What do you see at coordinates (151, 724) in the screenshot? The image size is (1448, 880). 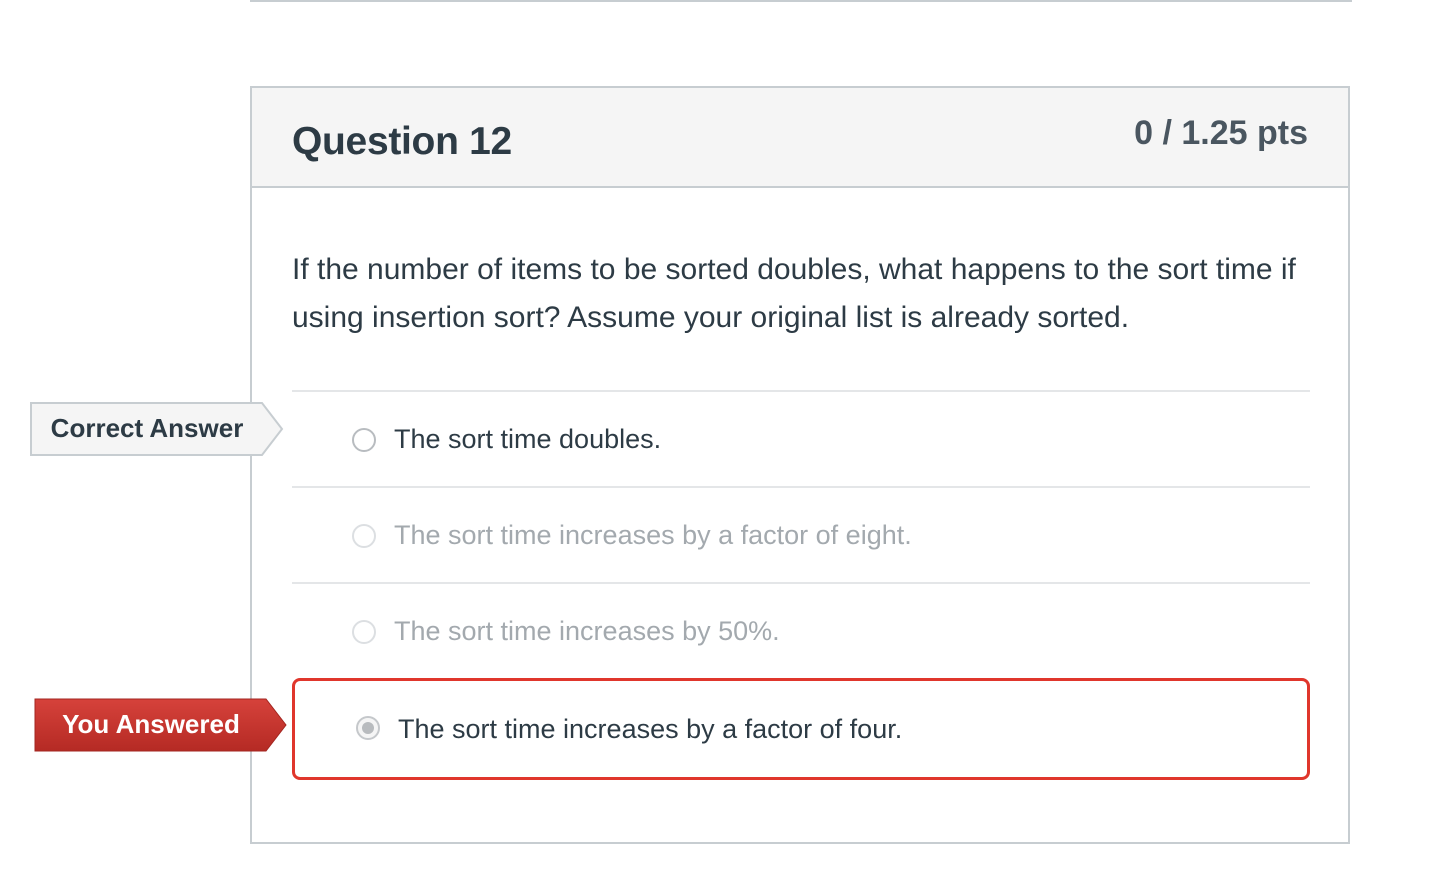 I see `you-answered-label: You Answered` at bounding box center [151, 724].